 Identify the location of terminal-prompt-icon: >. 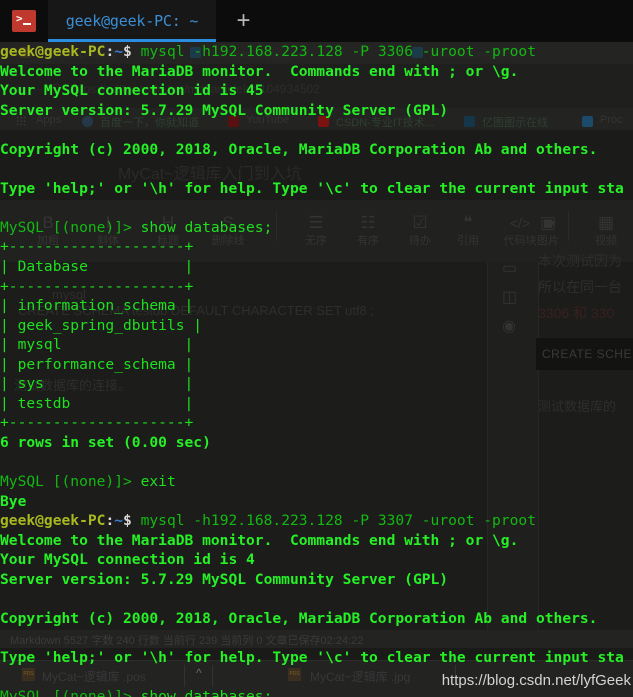
(24, 21).